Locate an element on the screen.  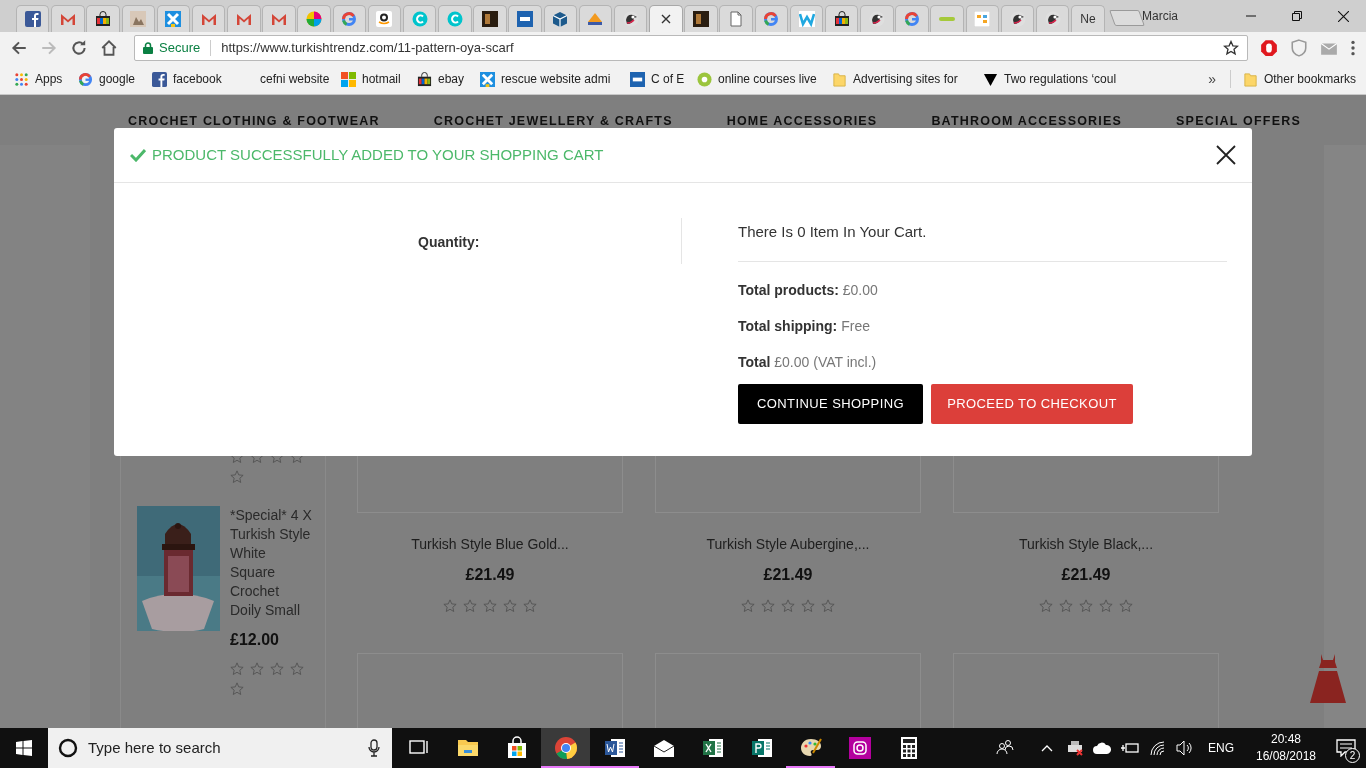
restore-icon is located at coordinates (1297, 16).